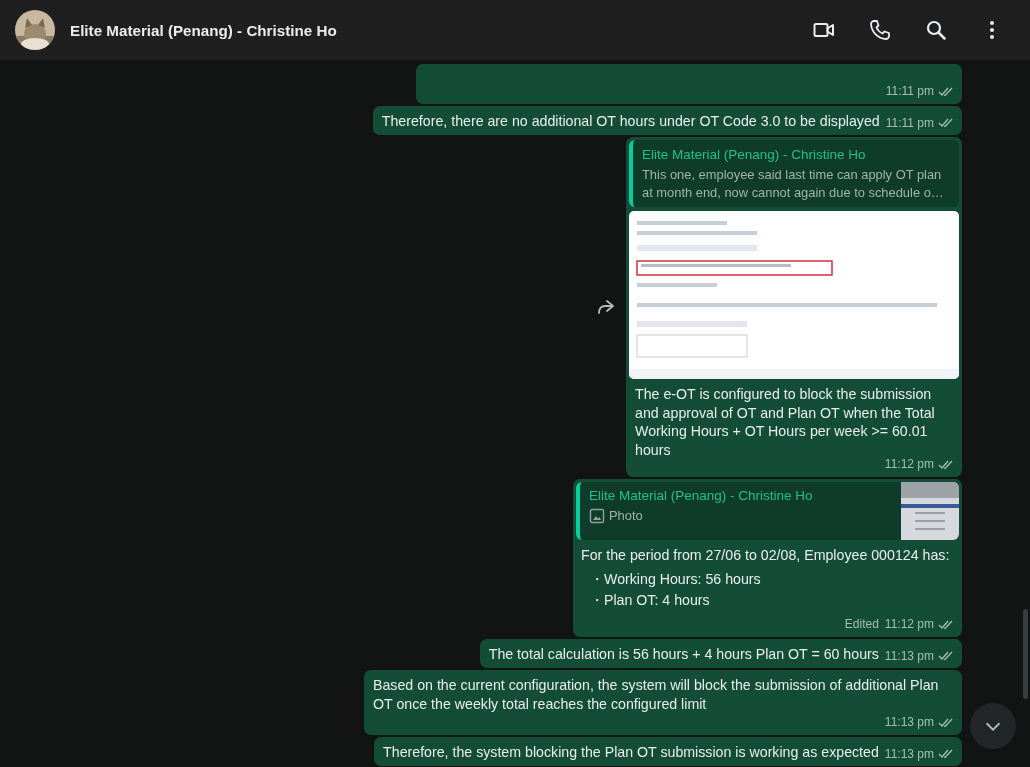  What do you see at coordinates (785, 422) in the screenshot?
I see `message-text: The e-OT is configured to block the submission and approval of OT and Plan OT when the Total Working Hours + OT Hours per week >= 60.01 hours` at bounding box center [785, 422].